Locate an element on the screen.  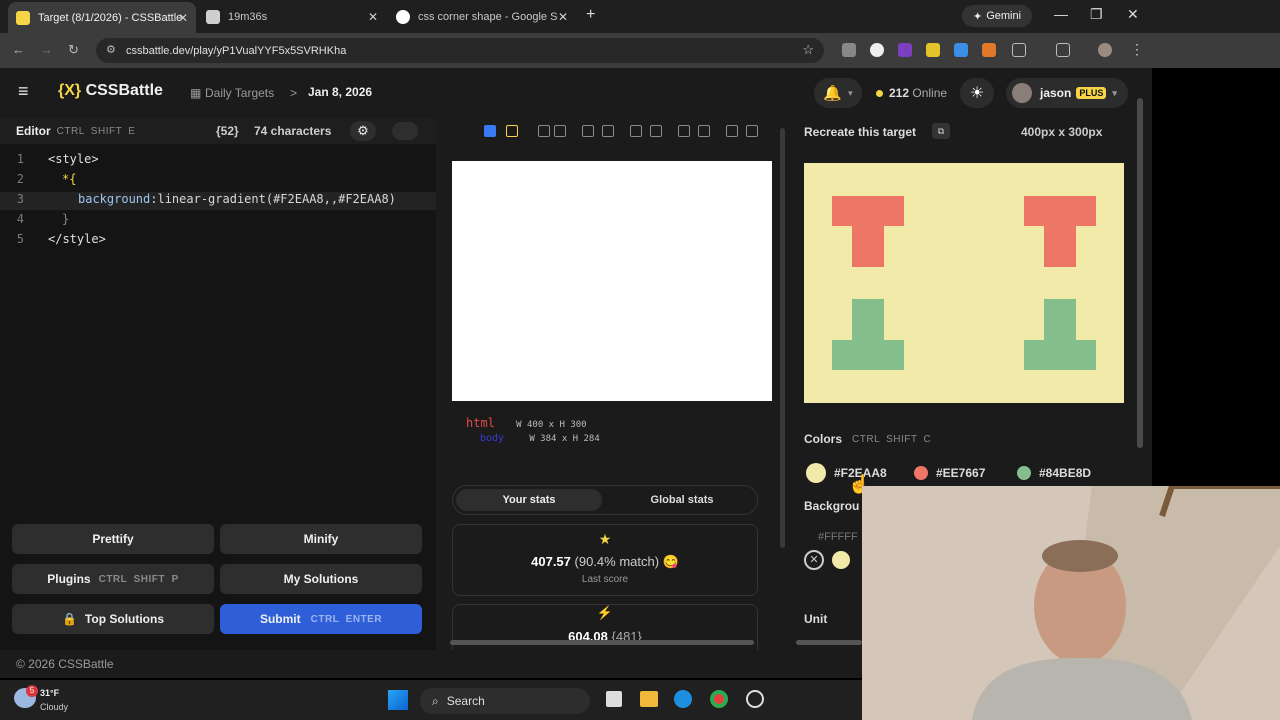
windows-start-icon is located at coordinates (398, 700).